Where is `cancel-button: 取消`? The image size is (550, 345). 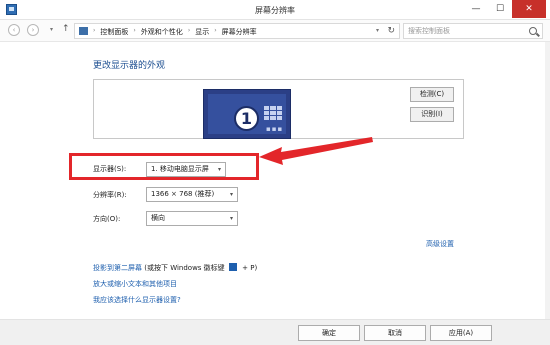 cancel-button: 取消 is located at coordinates (395, 333).